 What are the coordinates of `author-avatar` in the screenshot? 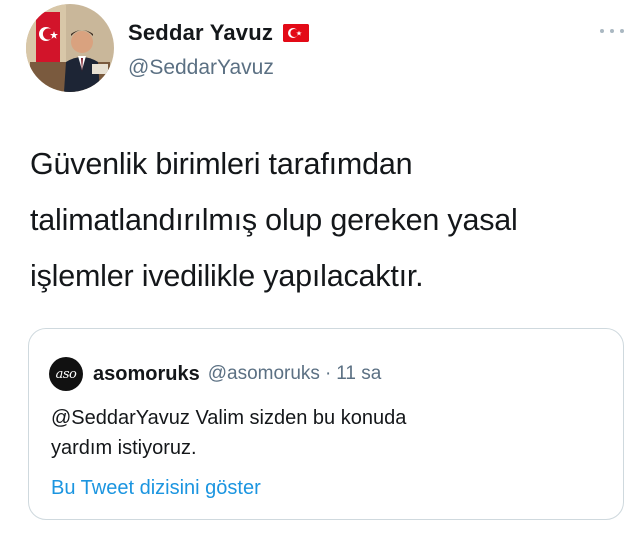 It's located at (70, 48).